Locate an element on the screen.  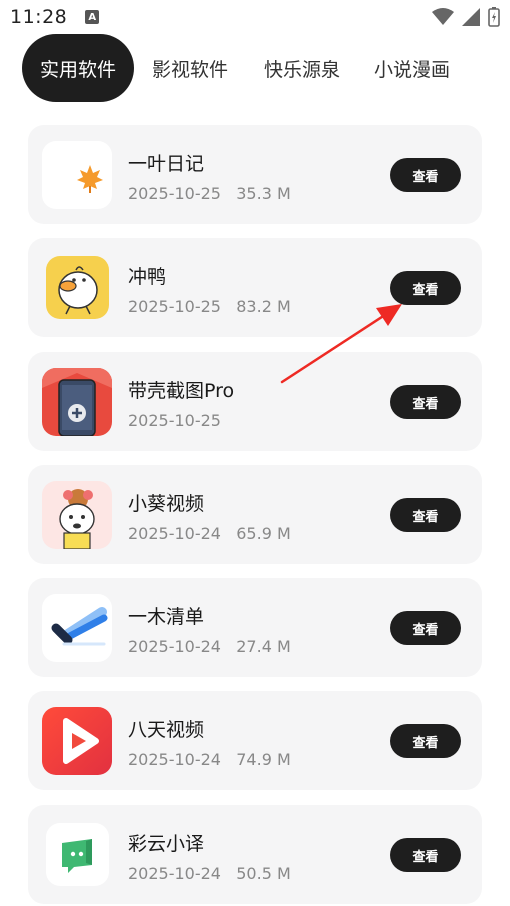
chat-bubble-icon is located at coordinates (77, 854).